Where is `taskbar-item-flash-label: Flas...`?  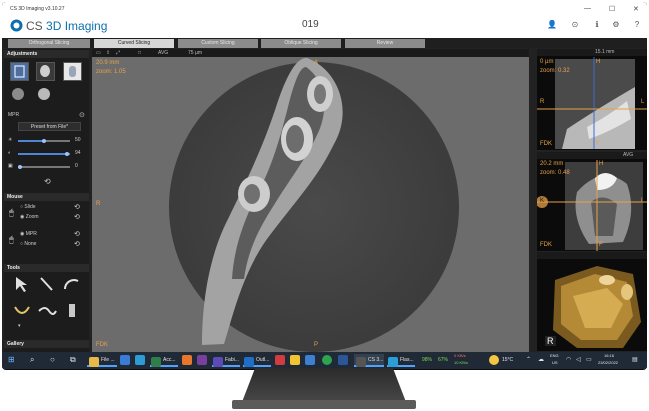 taskbar-item-flash-label: Flas... is located at coordinates (407, 360).